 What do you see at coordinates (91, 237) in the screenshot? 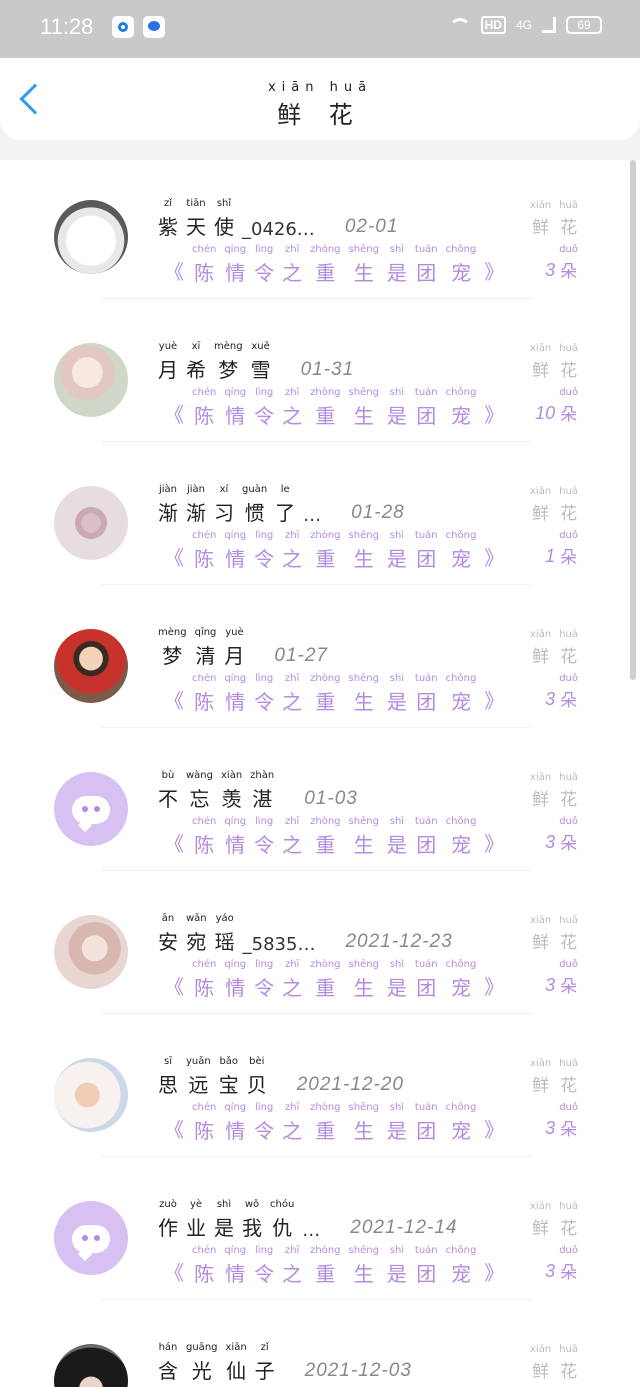
I see `avatar-dog-icon` at bounding box center [91, 237].